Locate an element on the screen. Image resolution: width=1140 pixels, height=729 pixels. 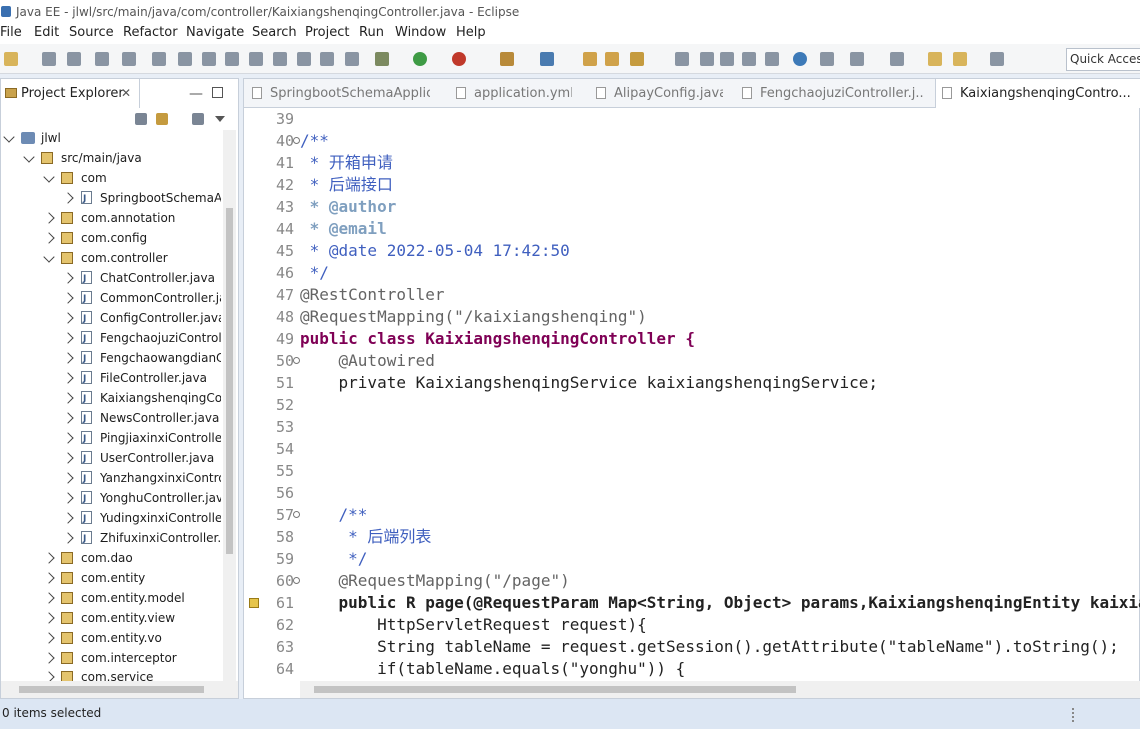
menu-file: File is located at coordinates (11, 33).